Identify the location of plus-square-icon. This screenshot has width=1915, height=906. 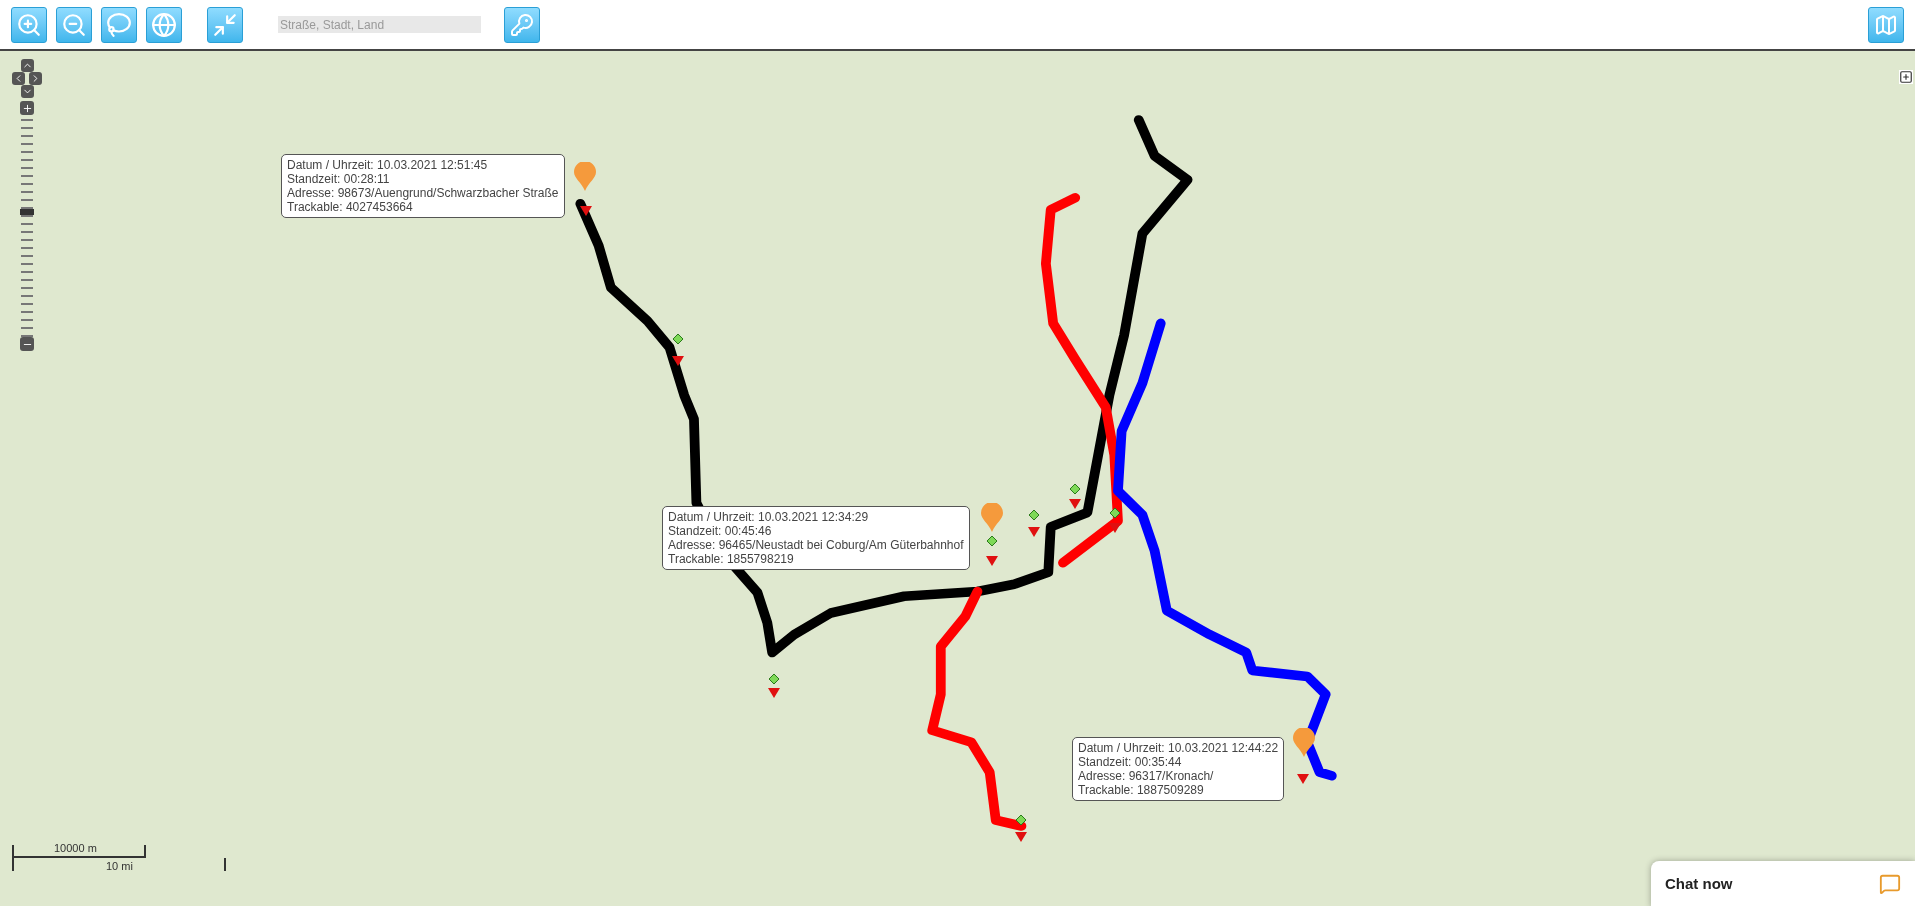
(1906, 77).